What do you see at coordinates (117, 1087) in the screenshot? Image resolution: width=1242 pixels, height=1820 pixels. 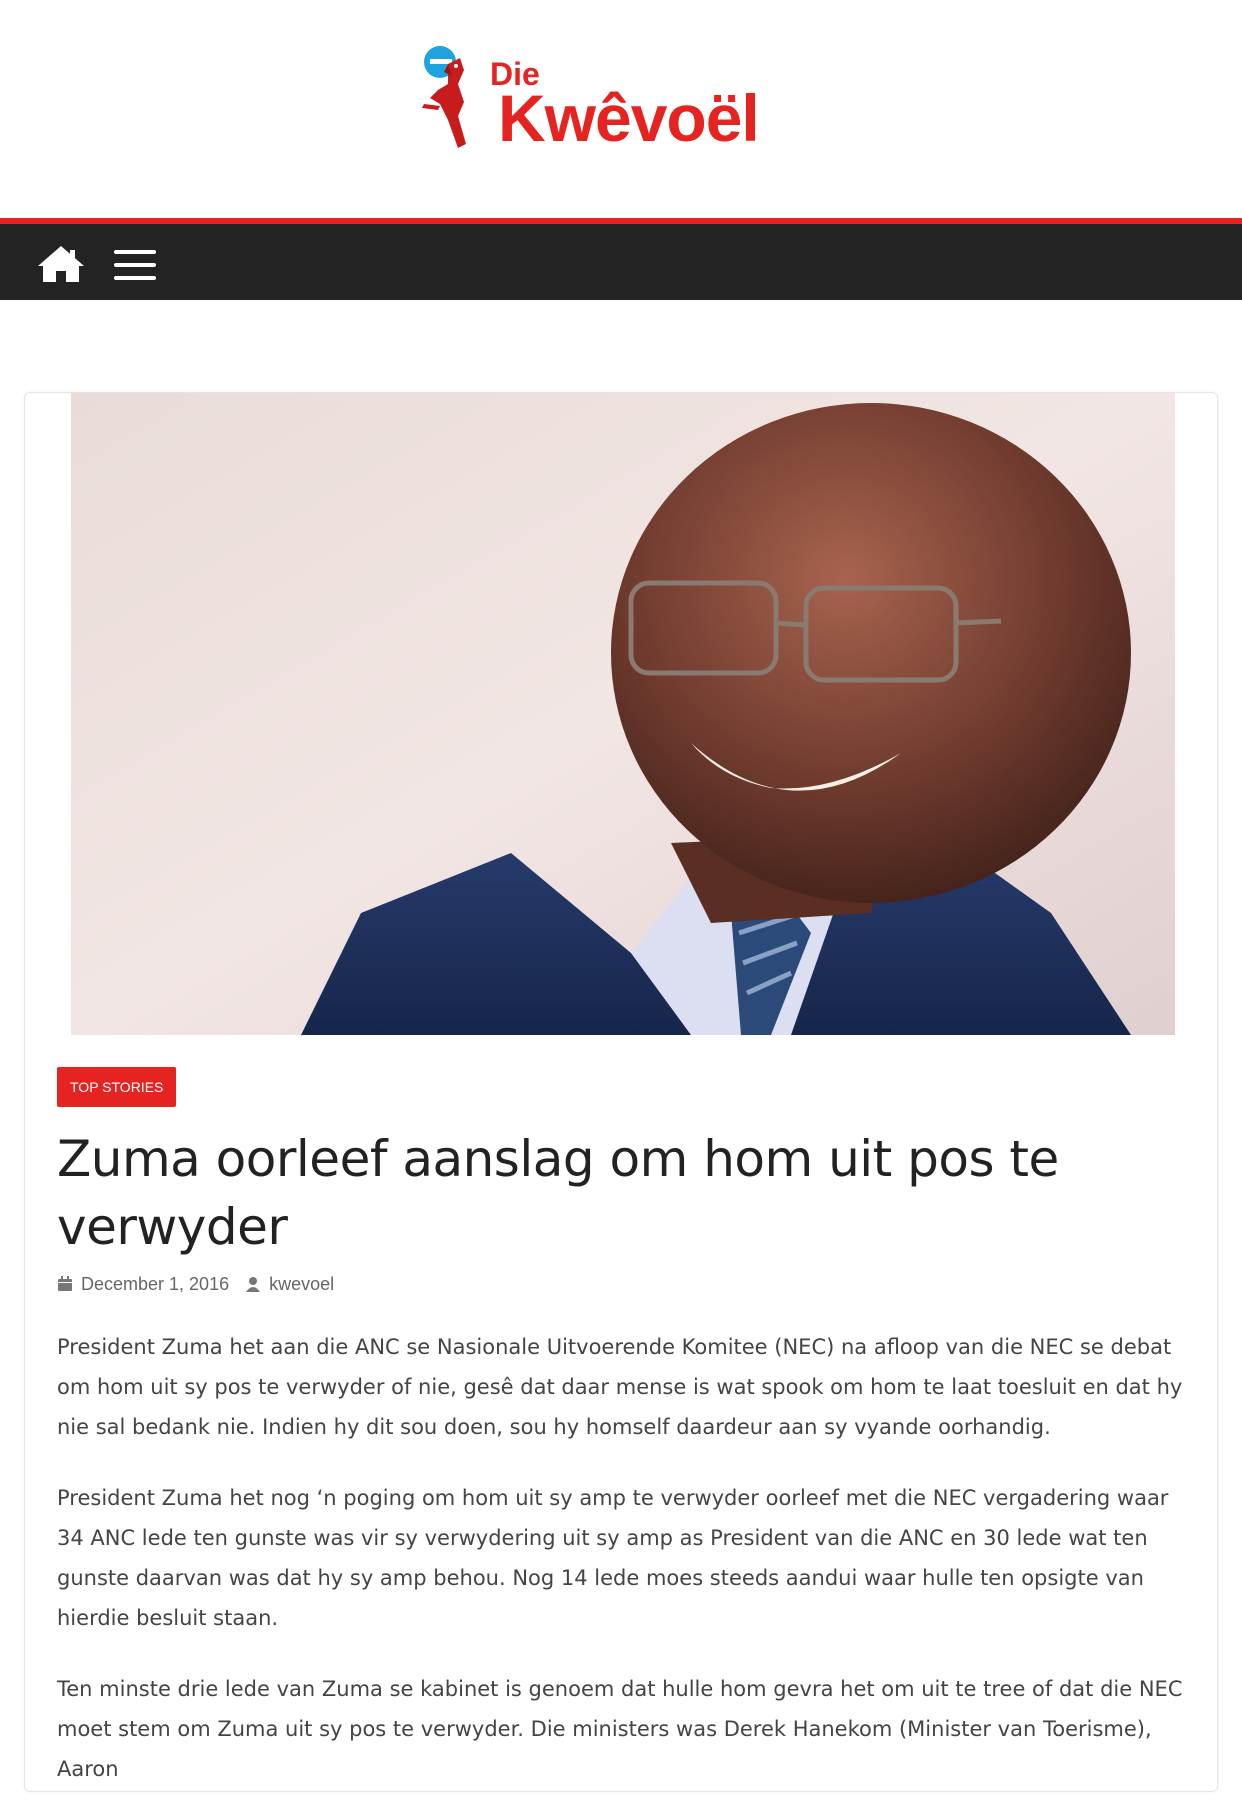 I see `category-badge: TOP STORIES` at bounding box center [117, 1087].